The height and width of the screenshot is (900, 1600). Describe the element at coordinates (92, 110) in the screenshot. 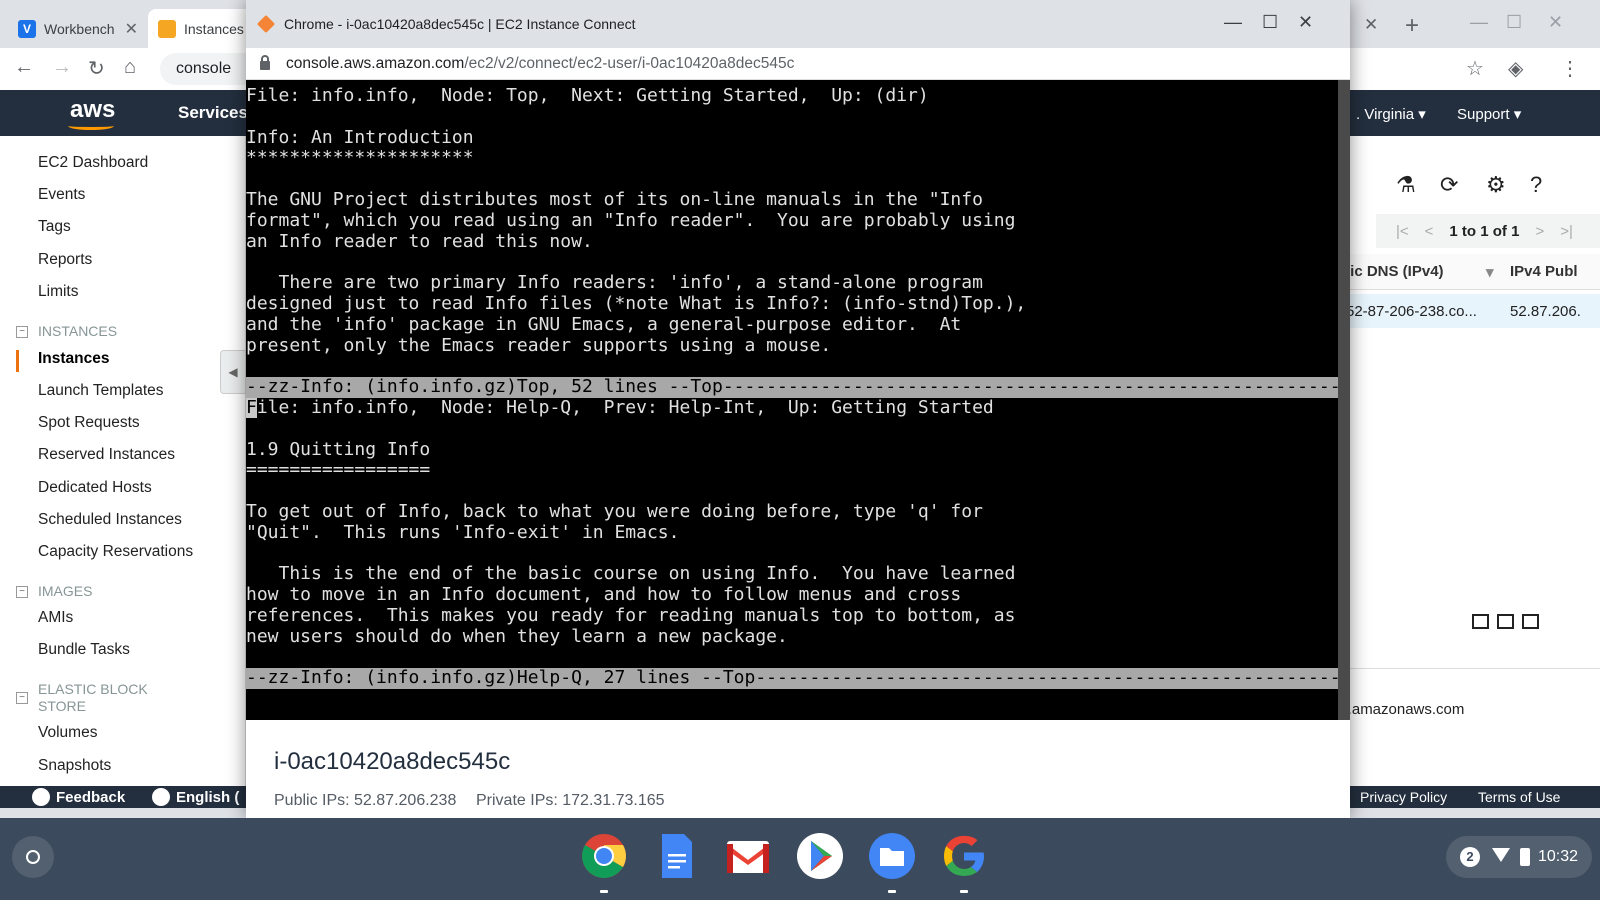

I see `aws-logo: aws` at that location.